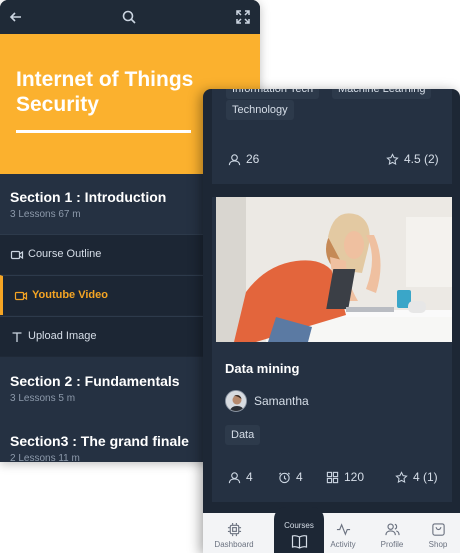 Image resolution: width=460 pixels, height=553 pixels. Describe the element at coordinates (99, 441) in the screenshot. I see `section-title: Section3 : The grand finale` at that location.